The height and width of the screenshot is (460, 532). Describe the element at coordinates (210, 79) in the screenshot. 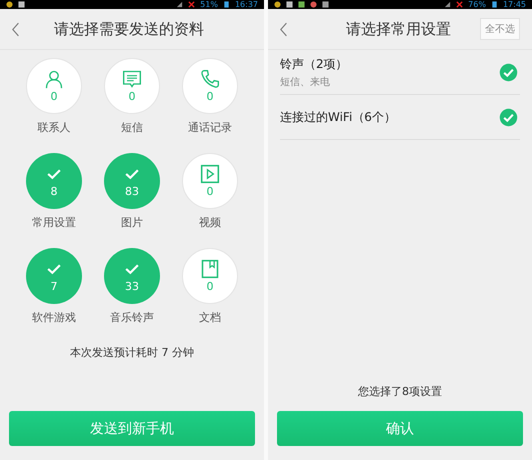

I see `phone-icon` at that location.